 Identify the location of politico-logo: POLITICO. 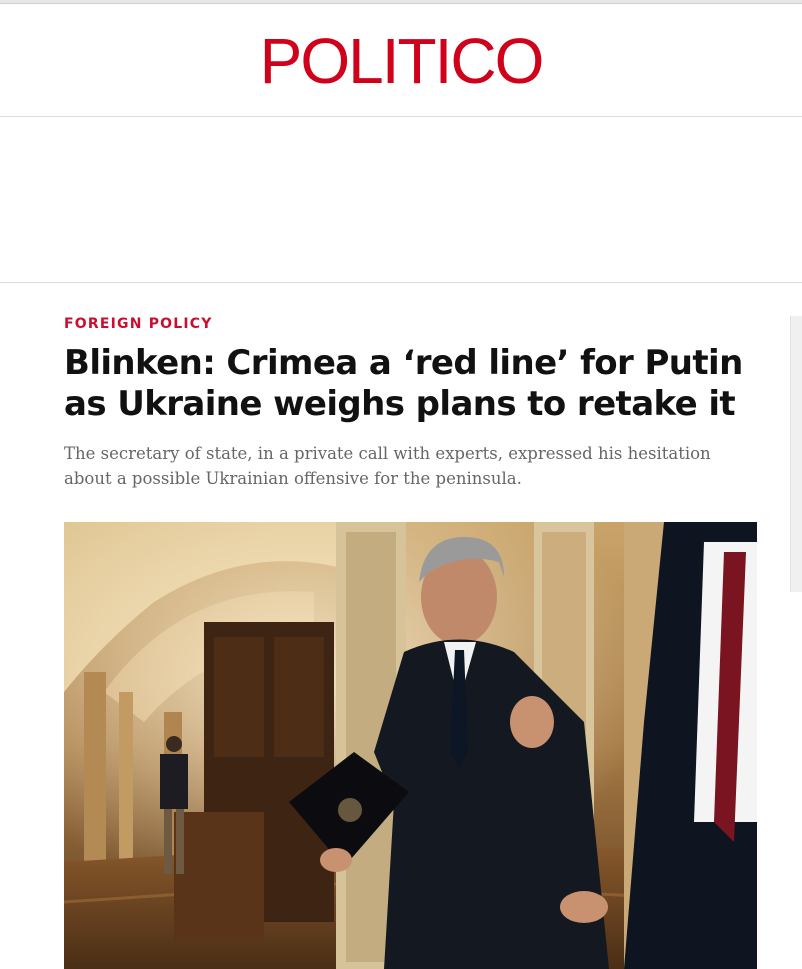
(401, 61).